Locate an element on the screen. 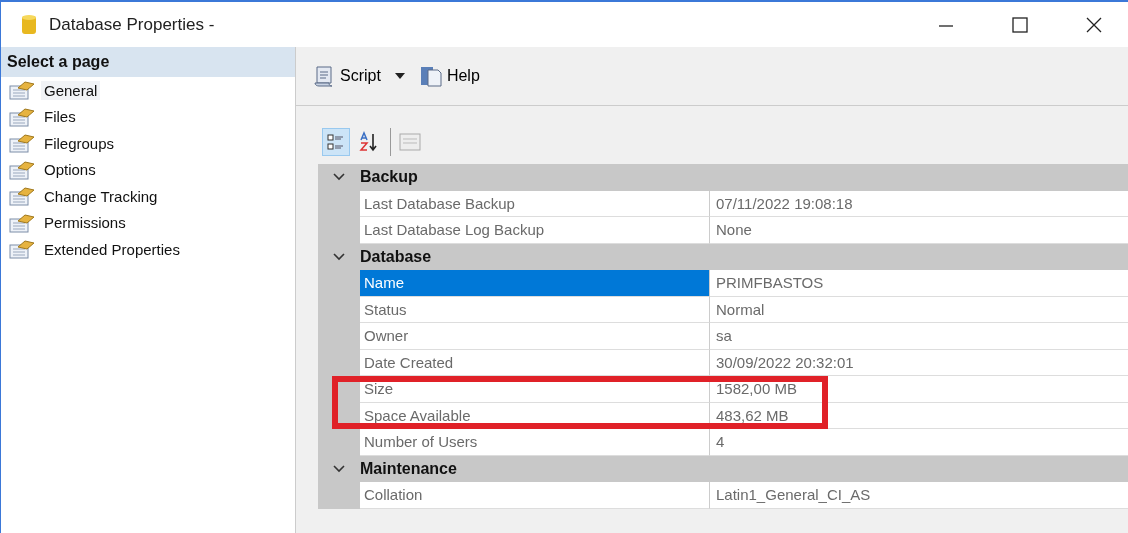 This screenshot has height=533, width=1128. category-header: Maintenance is located at coordinates (408, 468).